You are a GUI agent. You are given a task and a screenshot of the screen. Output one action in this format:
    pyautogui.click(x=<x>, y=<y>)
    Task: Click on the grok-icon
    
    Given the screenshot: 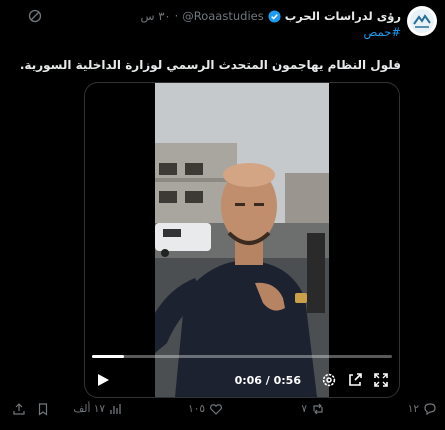 What is the action you would take?
    pyautogui.click(x=35, y=16)
    